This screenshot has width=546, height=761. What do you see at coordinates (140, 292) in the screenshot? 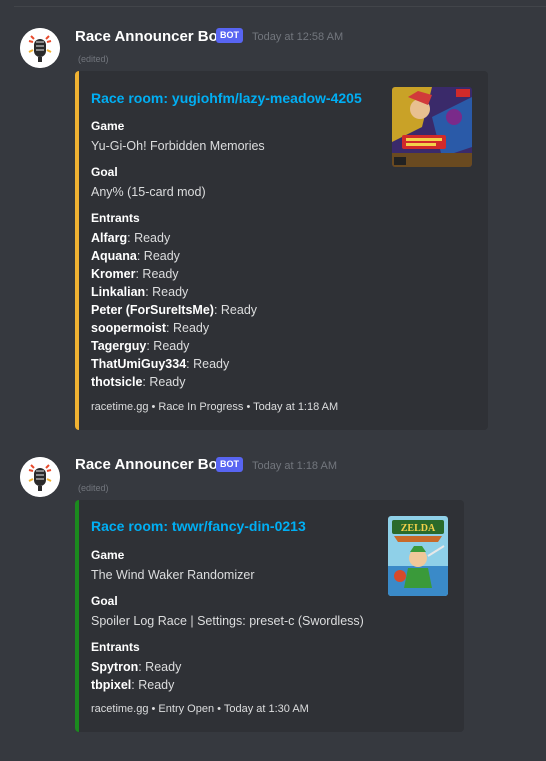
I see `entrant-item: Linkalian: Ready` at bounding box center [140, 292].